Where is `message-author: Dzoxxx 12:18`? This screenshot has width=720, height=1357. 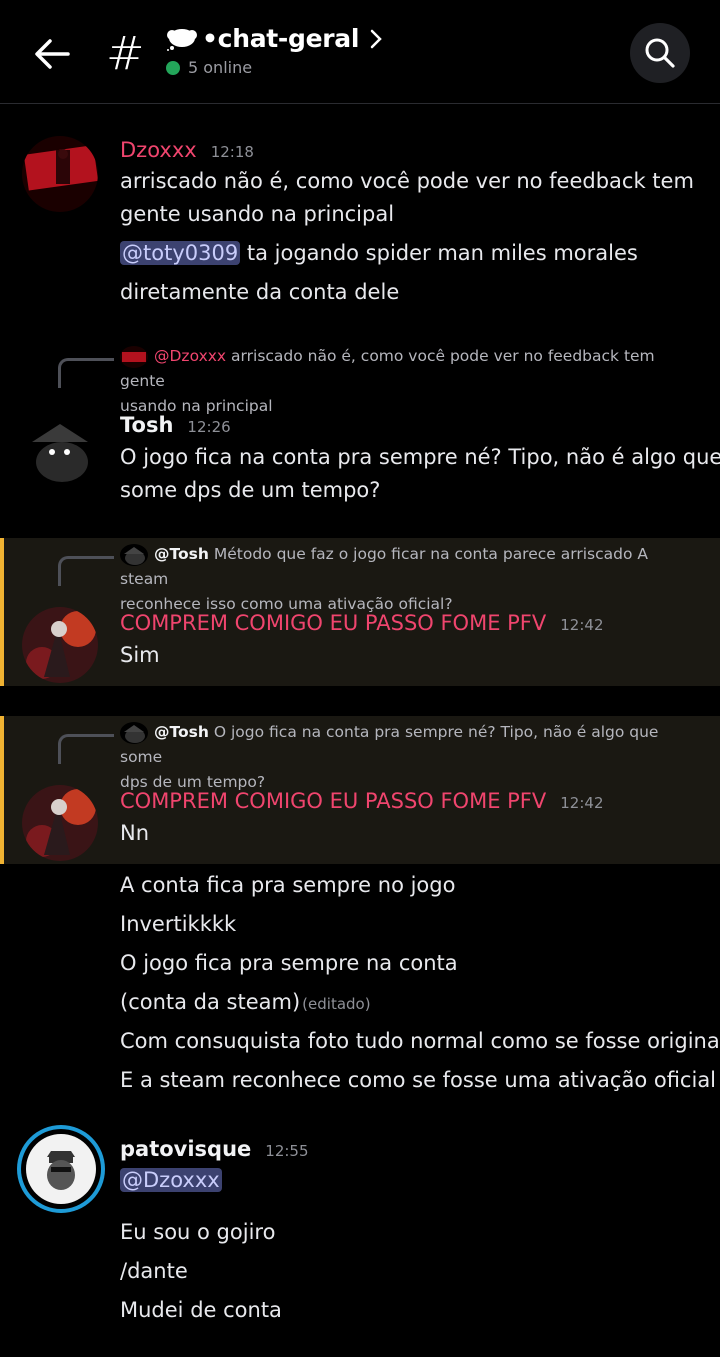
message-author: Dzoxxx 12:18 is located at coordinates (187, 151).